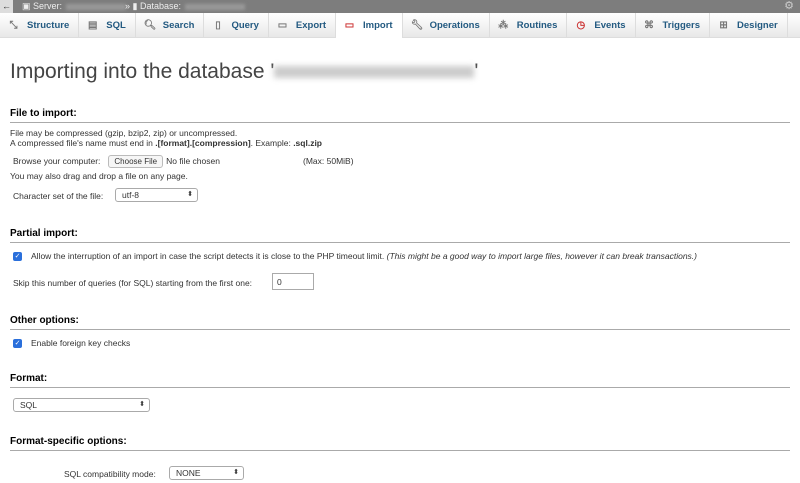  Describe the element at coordinates (236, 25) in the screenshot. I see `tab-query: ▯ Query` at that location.